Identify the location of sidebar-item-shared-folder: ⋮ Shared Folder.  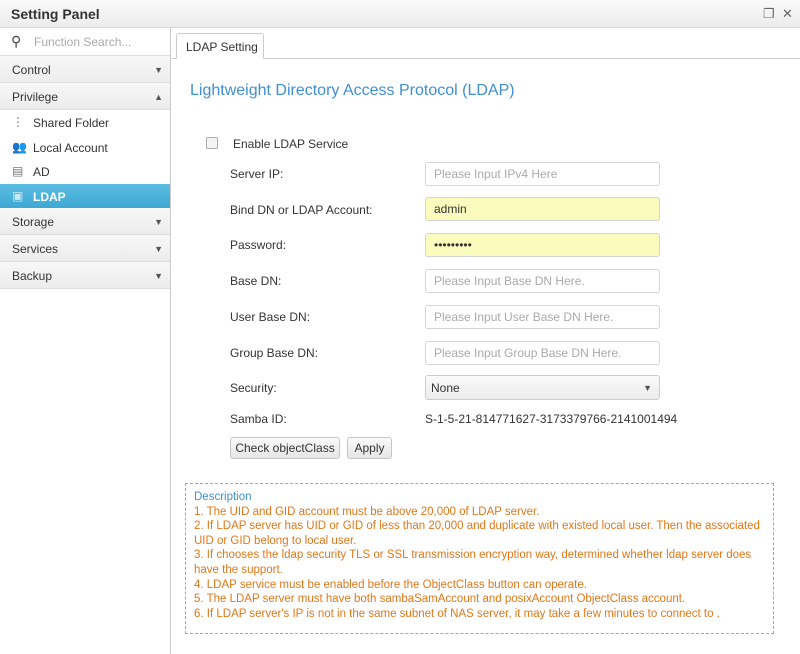
(85, 122).